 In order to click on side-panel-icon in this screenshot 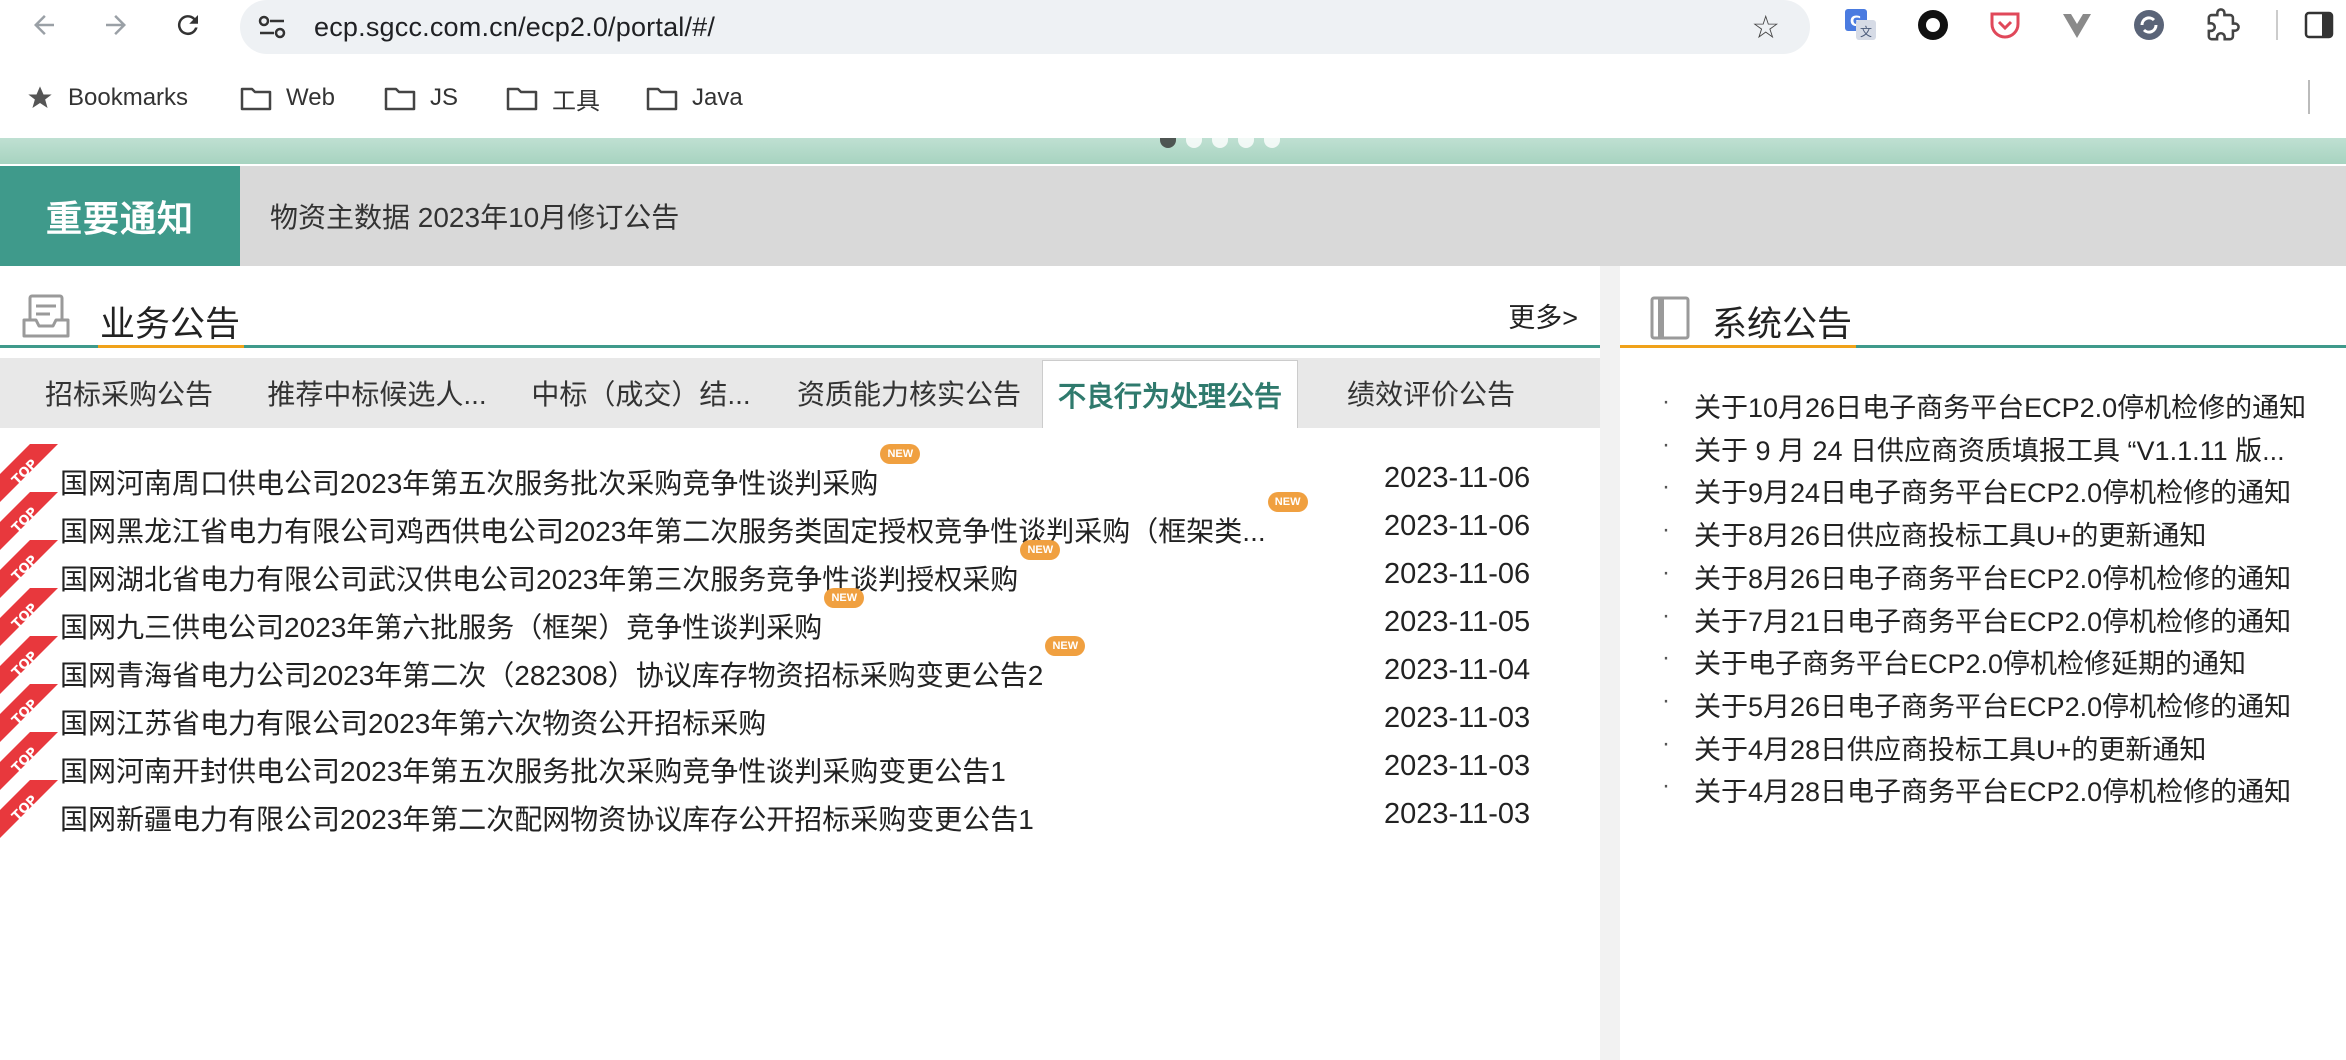, I will do `click(2319, 25)`.